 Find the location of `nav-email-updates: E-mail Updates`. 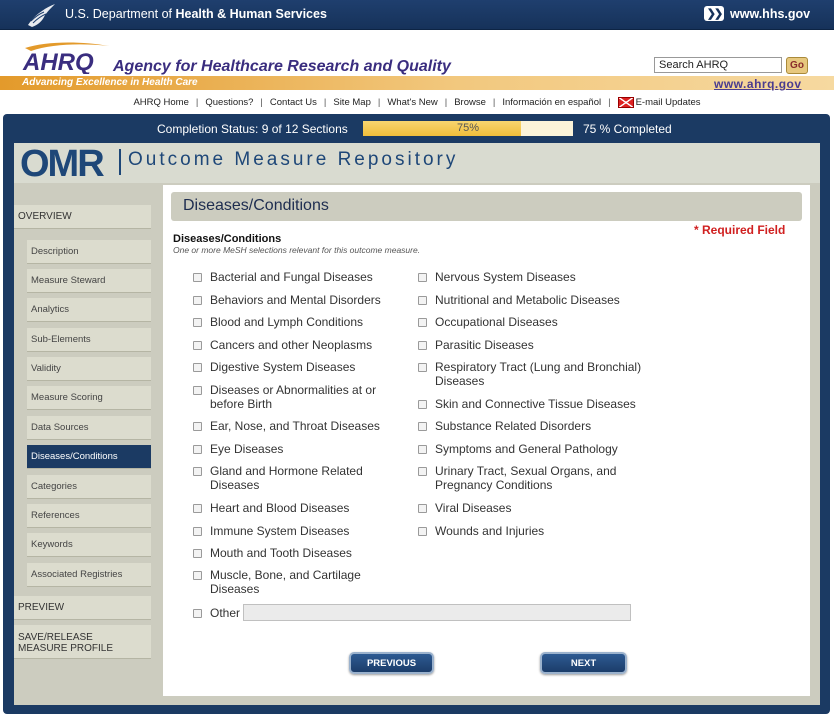

nav-email-updates: E-mail Updates is located at coordinates (668, 102).